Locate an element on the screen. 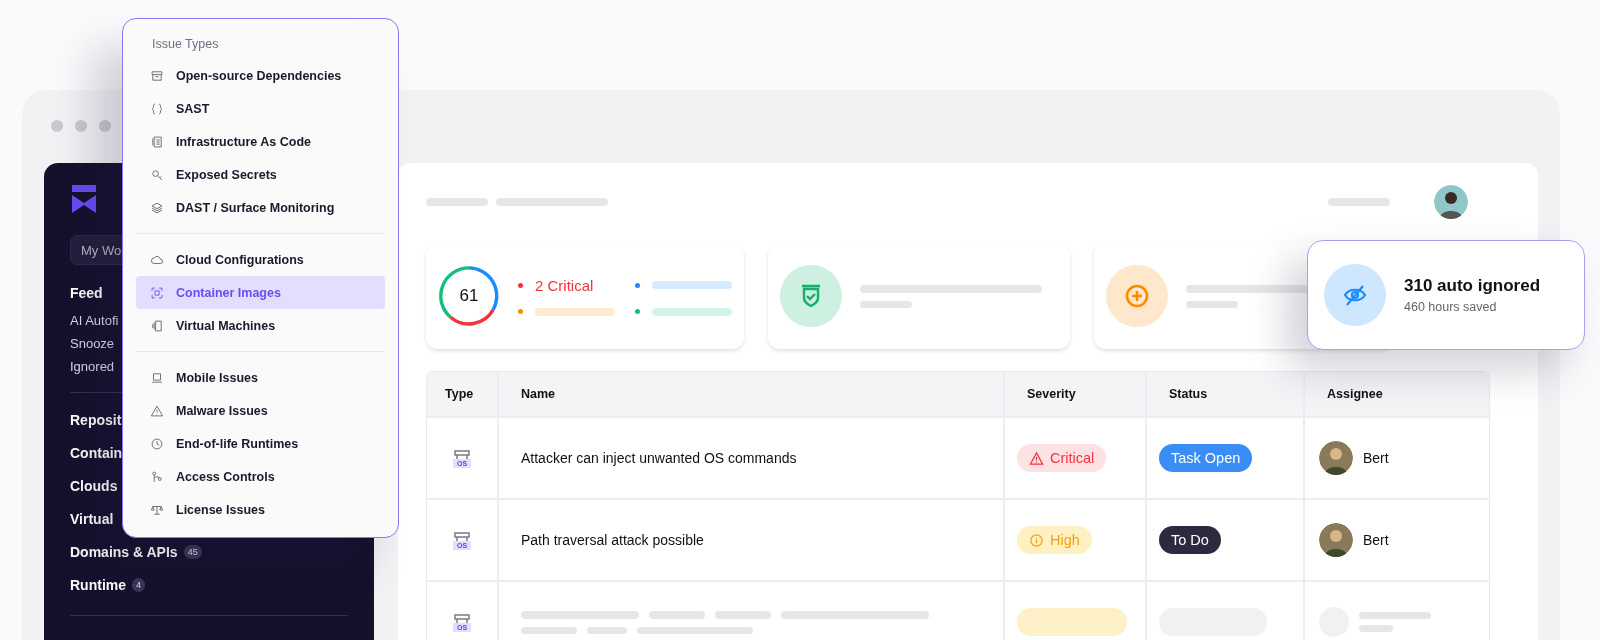 This screenshot has width=1600, height=640. count-badge: 45 is located at coordinates (192, 551).